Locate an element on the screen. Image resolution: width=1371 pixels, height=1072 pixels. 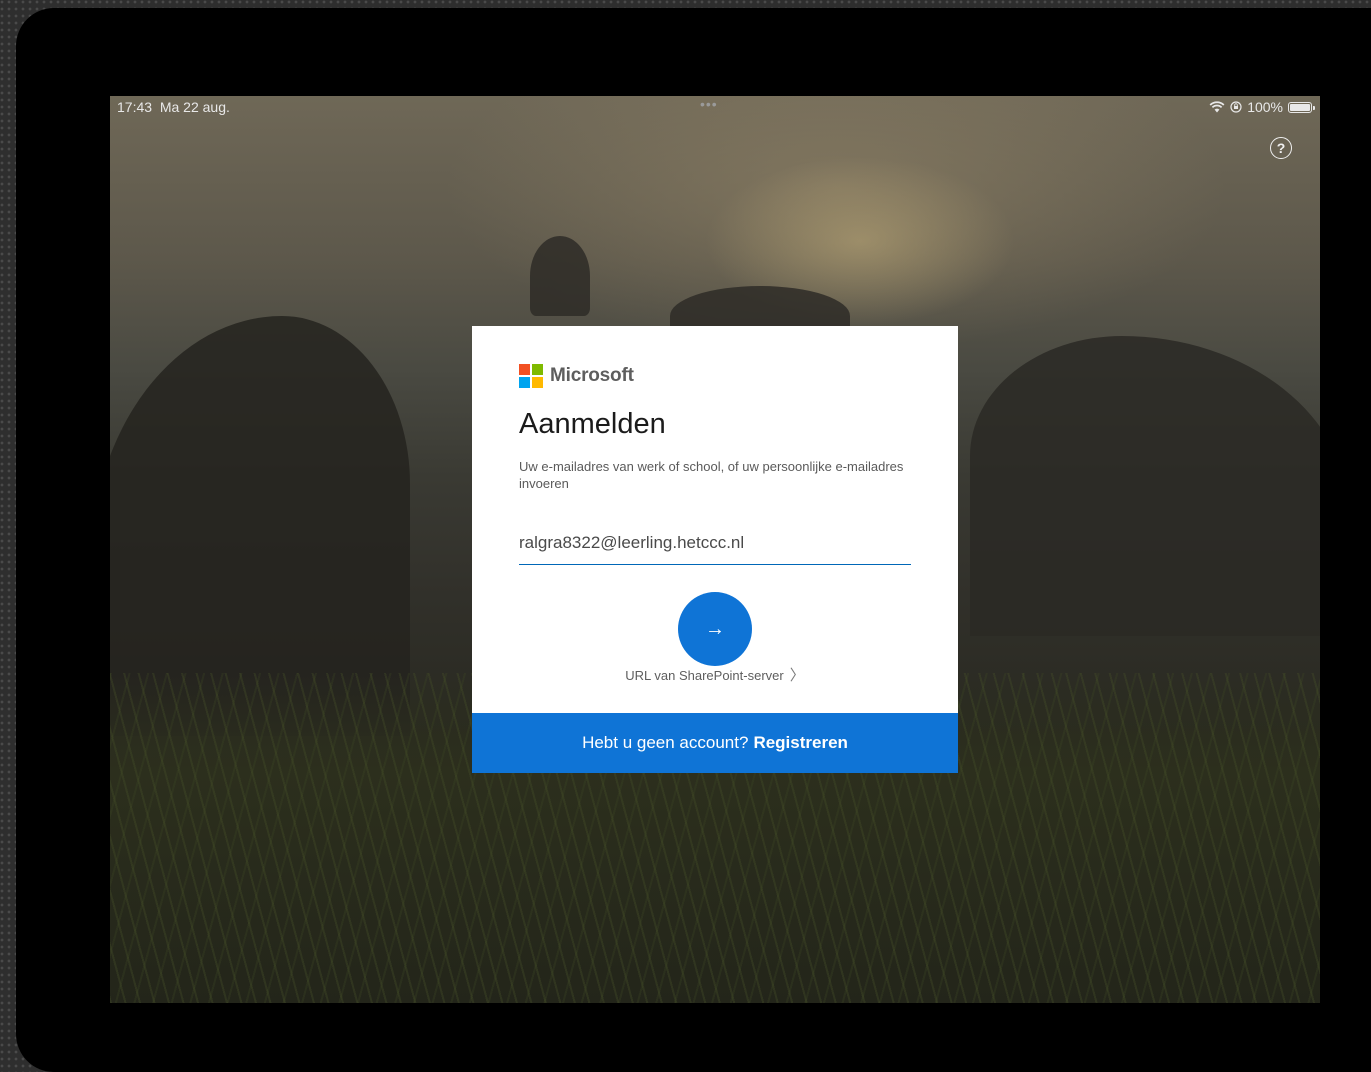
email-field: ralgra8322@leerling.hetccc.nl is located at coordinates (715, 547).